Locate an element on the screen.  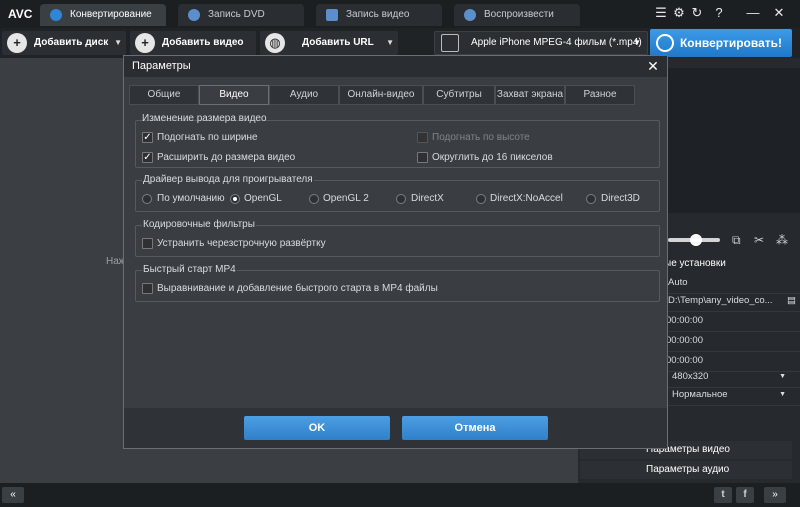
faststart-checkbox is located at coordinates (147, 288).